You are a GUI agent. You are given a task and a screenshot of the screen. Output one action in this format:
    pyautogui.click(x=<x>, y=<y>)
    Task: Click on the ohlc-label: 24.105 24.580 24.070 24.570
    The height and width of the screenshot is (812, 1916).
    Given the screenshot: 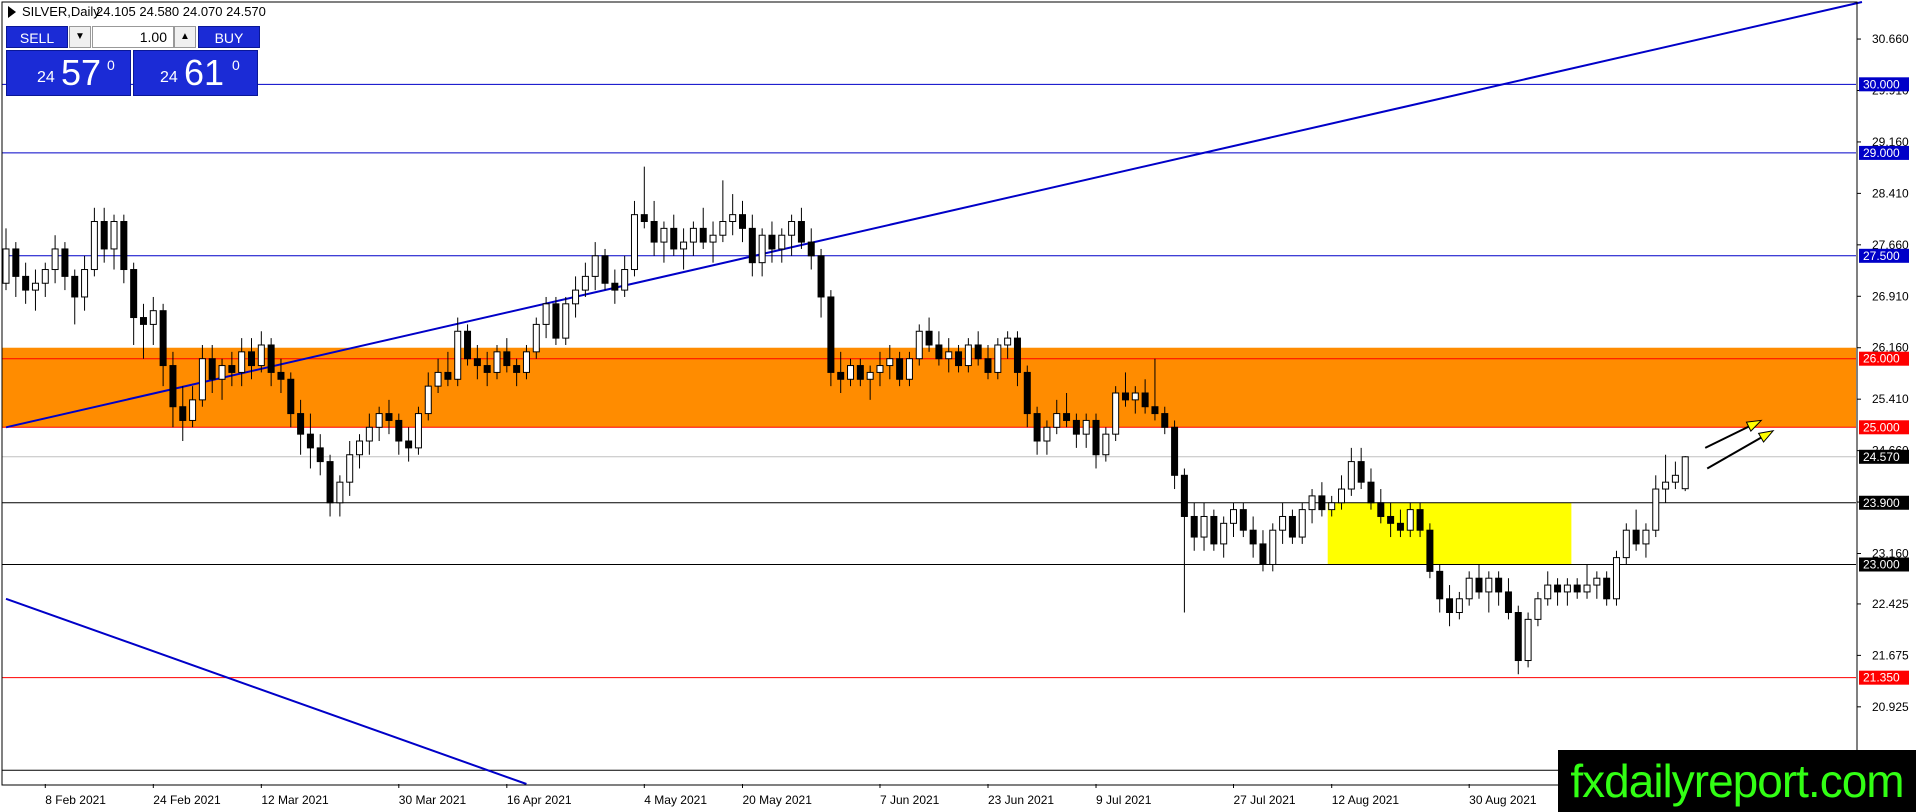 What is the action you would take?
    pyautogui.click(x=181, y=11)
    